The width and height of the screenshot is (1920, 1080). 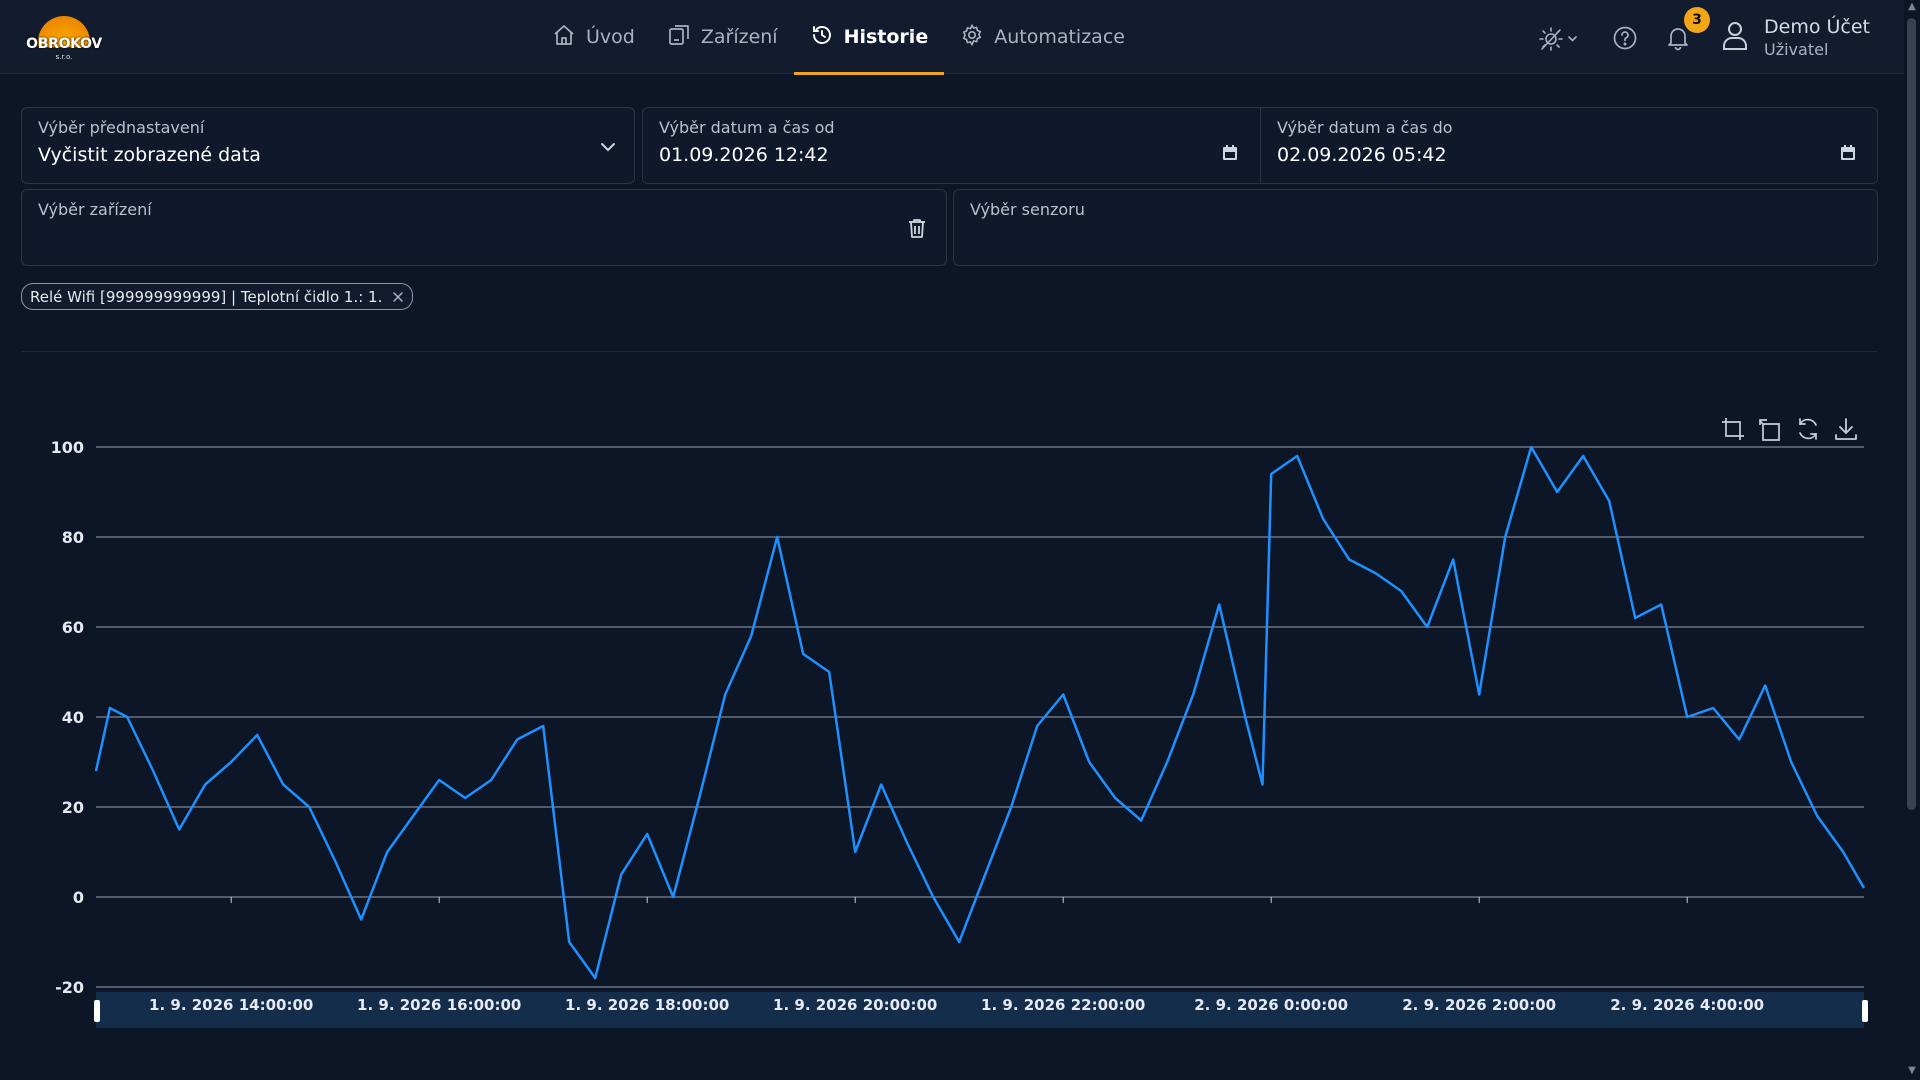 What do you see at coordinates (1569, 145) in the screenshot?
I see `date-to-field: Výběr datum a čas do 02.09.2026 05:42` at bounding box center [1569, 145].